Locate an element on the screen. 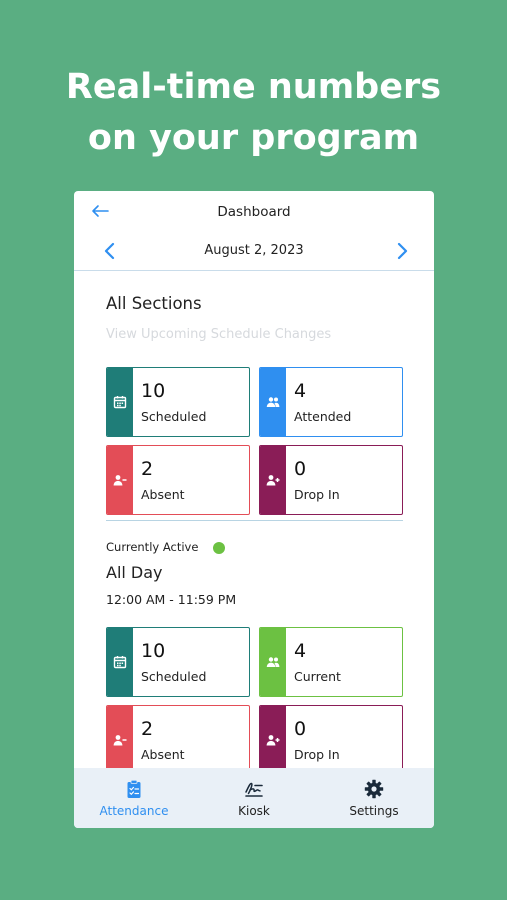  current-card: 4 Current is located at coordinates (331, 662).